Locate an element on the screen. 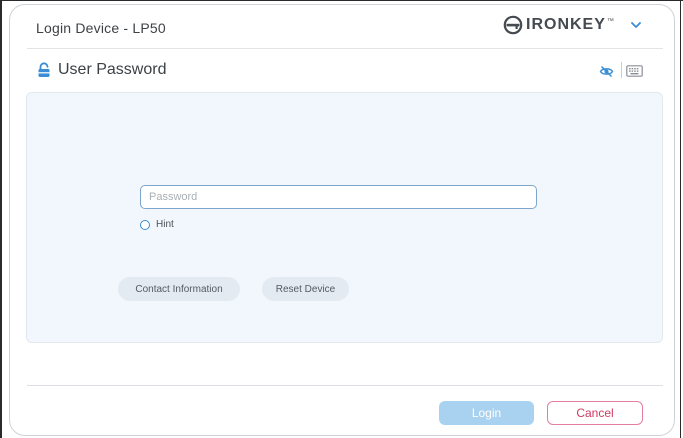  password-input is located at coordinates (338, 197).